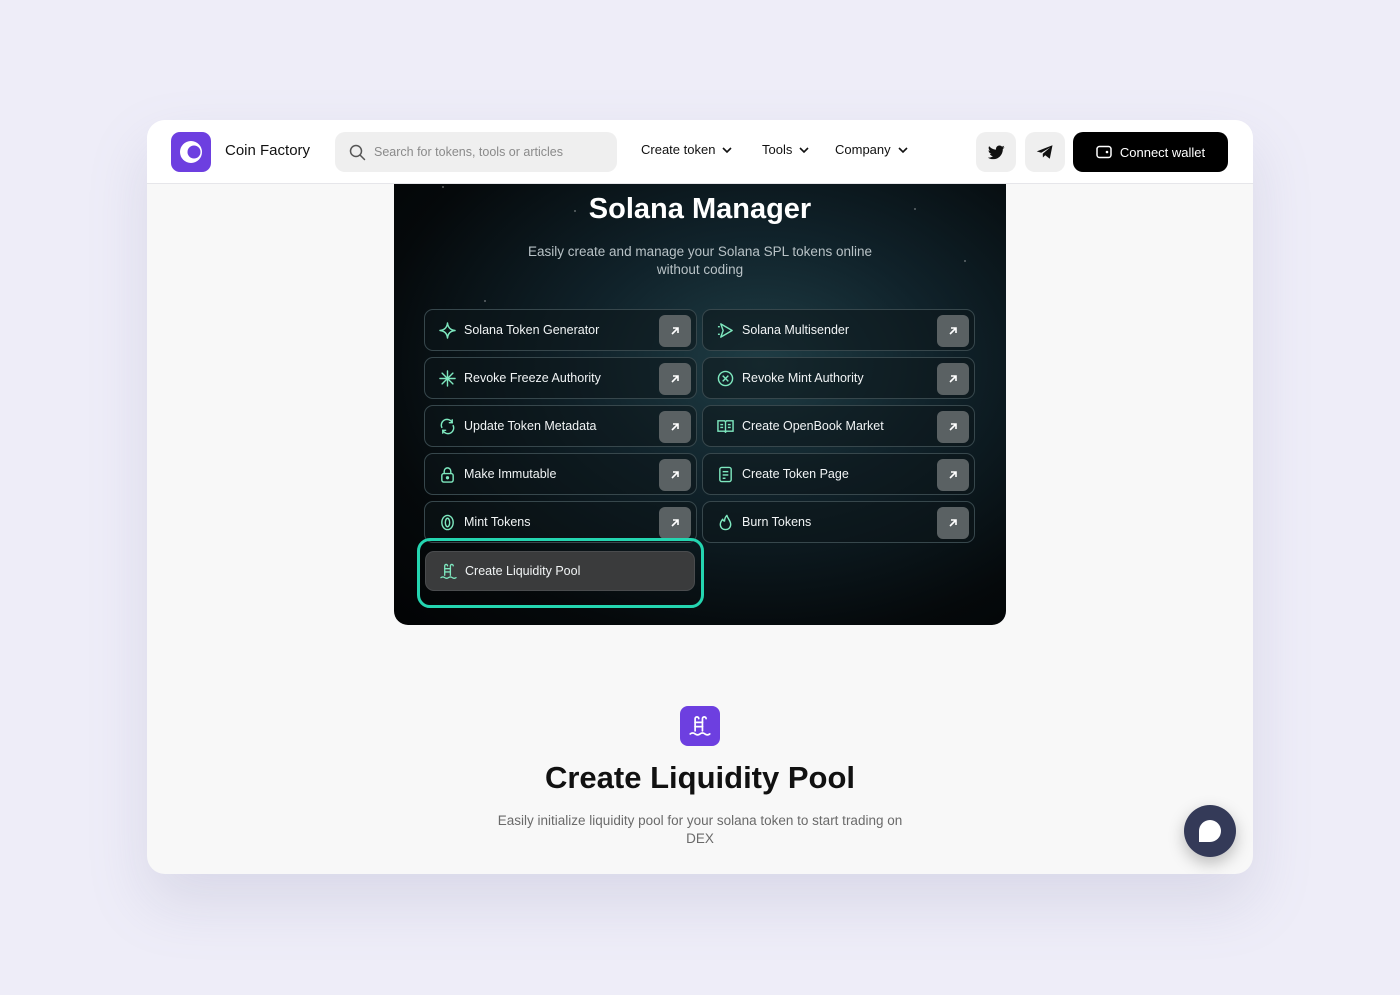 Image resolution: width=1400 pixels, height=995 pixels. I want to click on nav-company: Company, so click(872, 149).